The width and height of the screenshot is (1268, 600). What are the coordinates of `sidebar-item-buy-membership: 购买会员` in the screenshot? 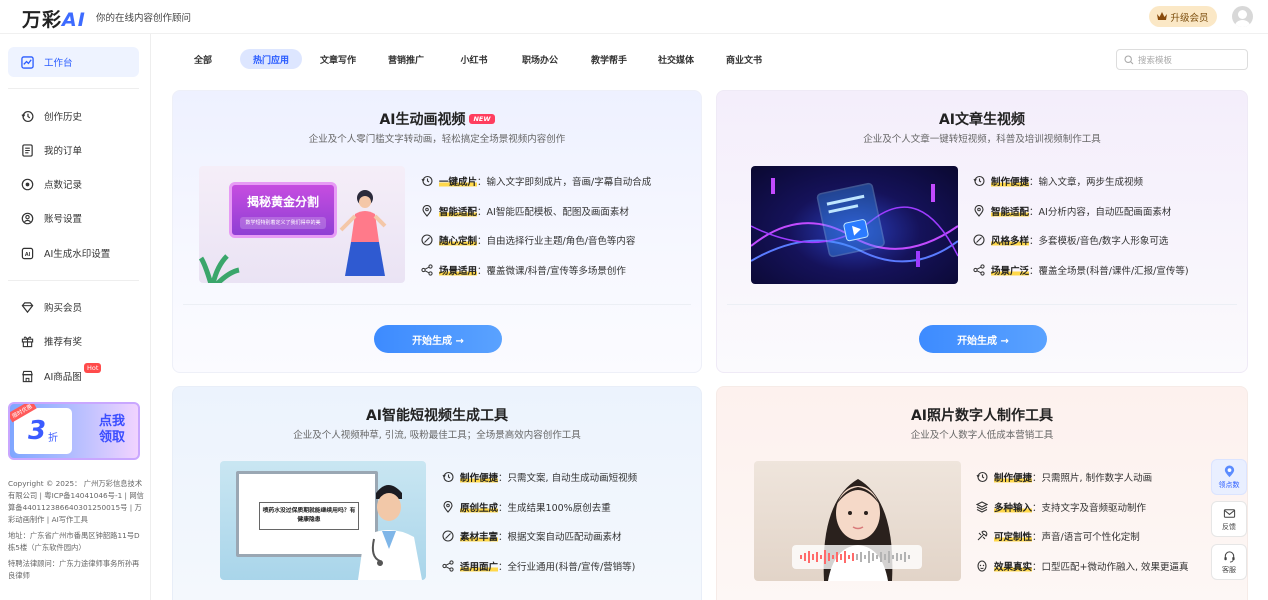 It's located at (73, 307).